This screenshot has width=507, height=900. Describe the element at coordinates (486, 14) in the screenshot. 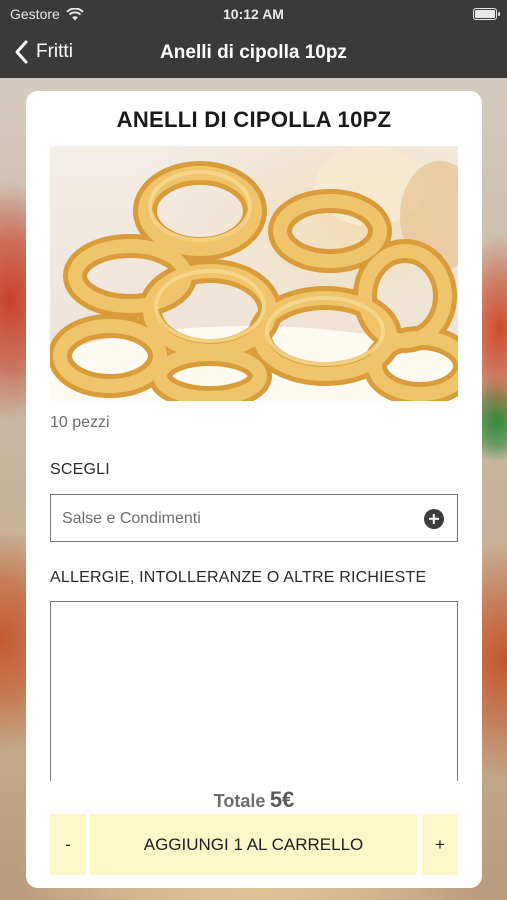

I see `battery-icon` at that location.